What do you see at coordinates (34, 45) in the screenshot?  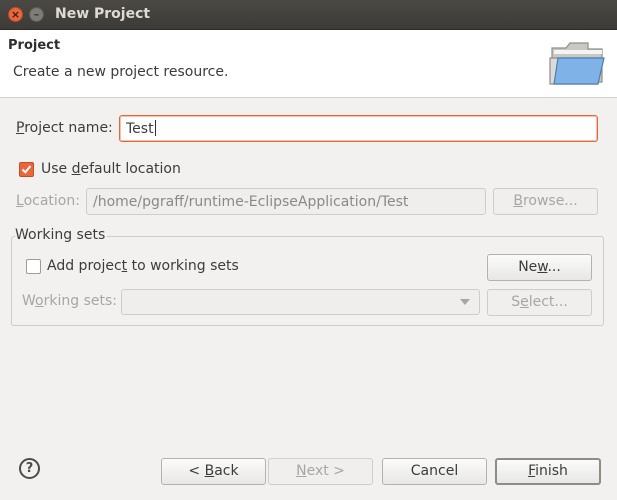 I see `page-title: Project` at bounding box center [34, 45].